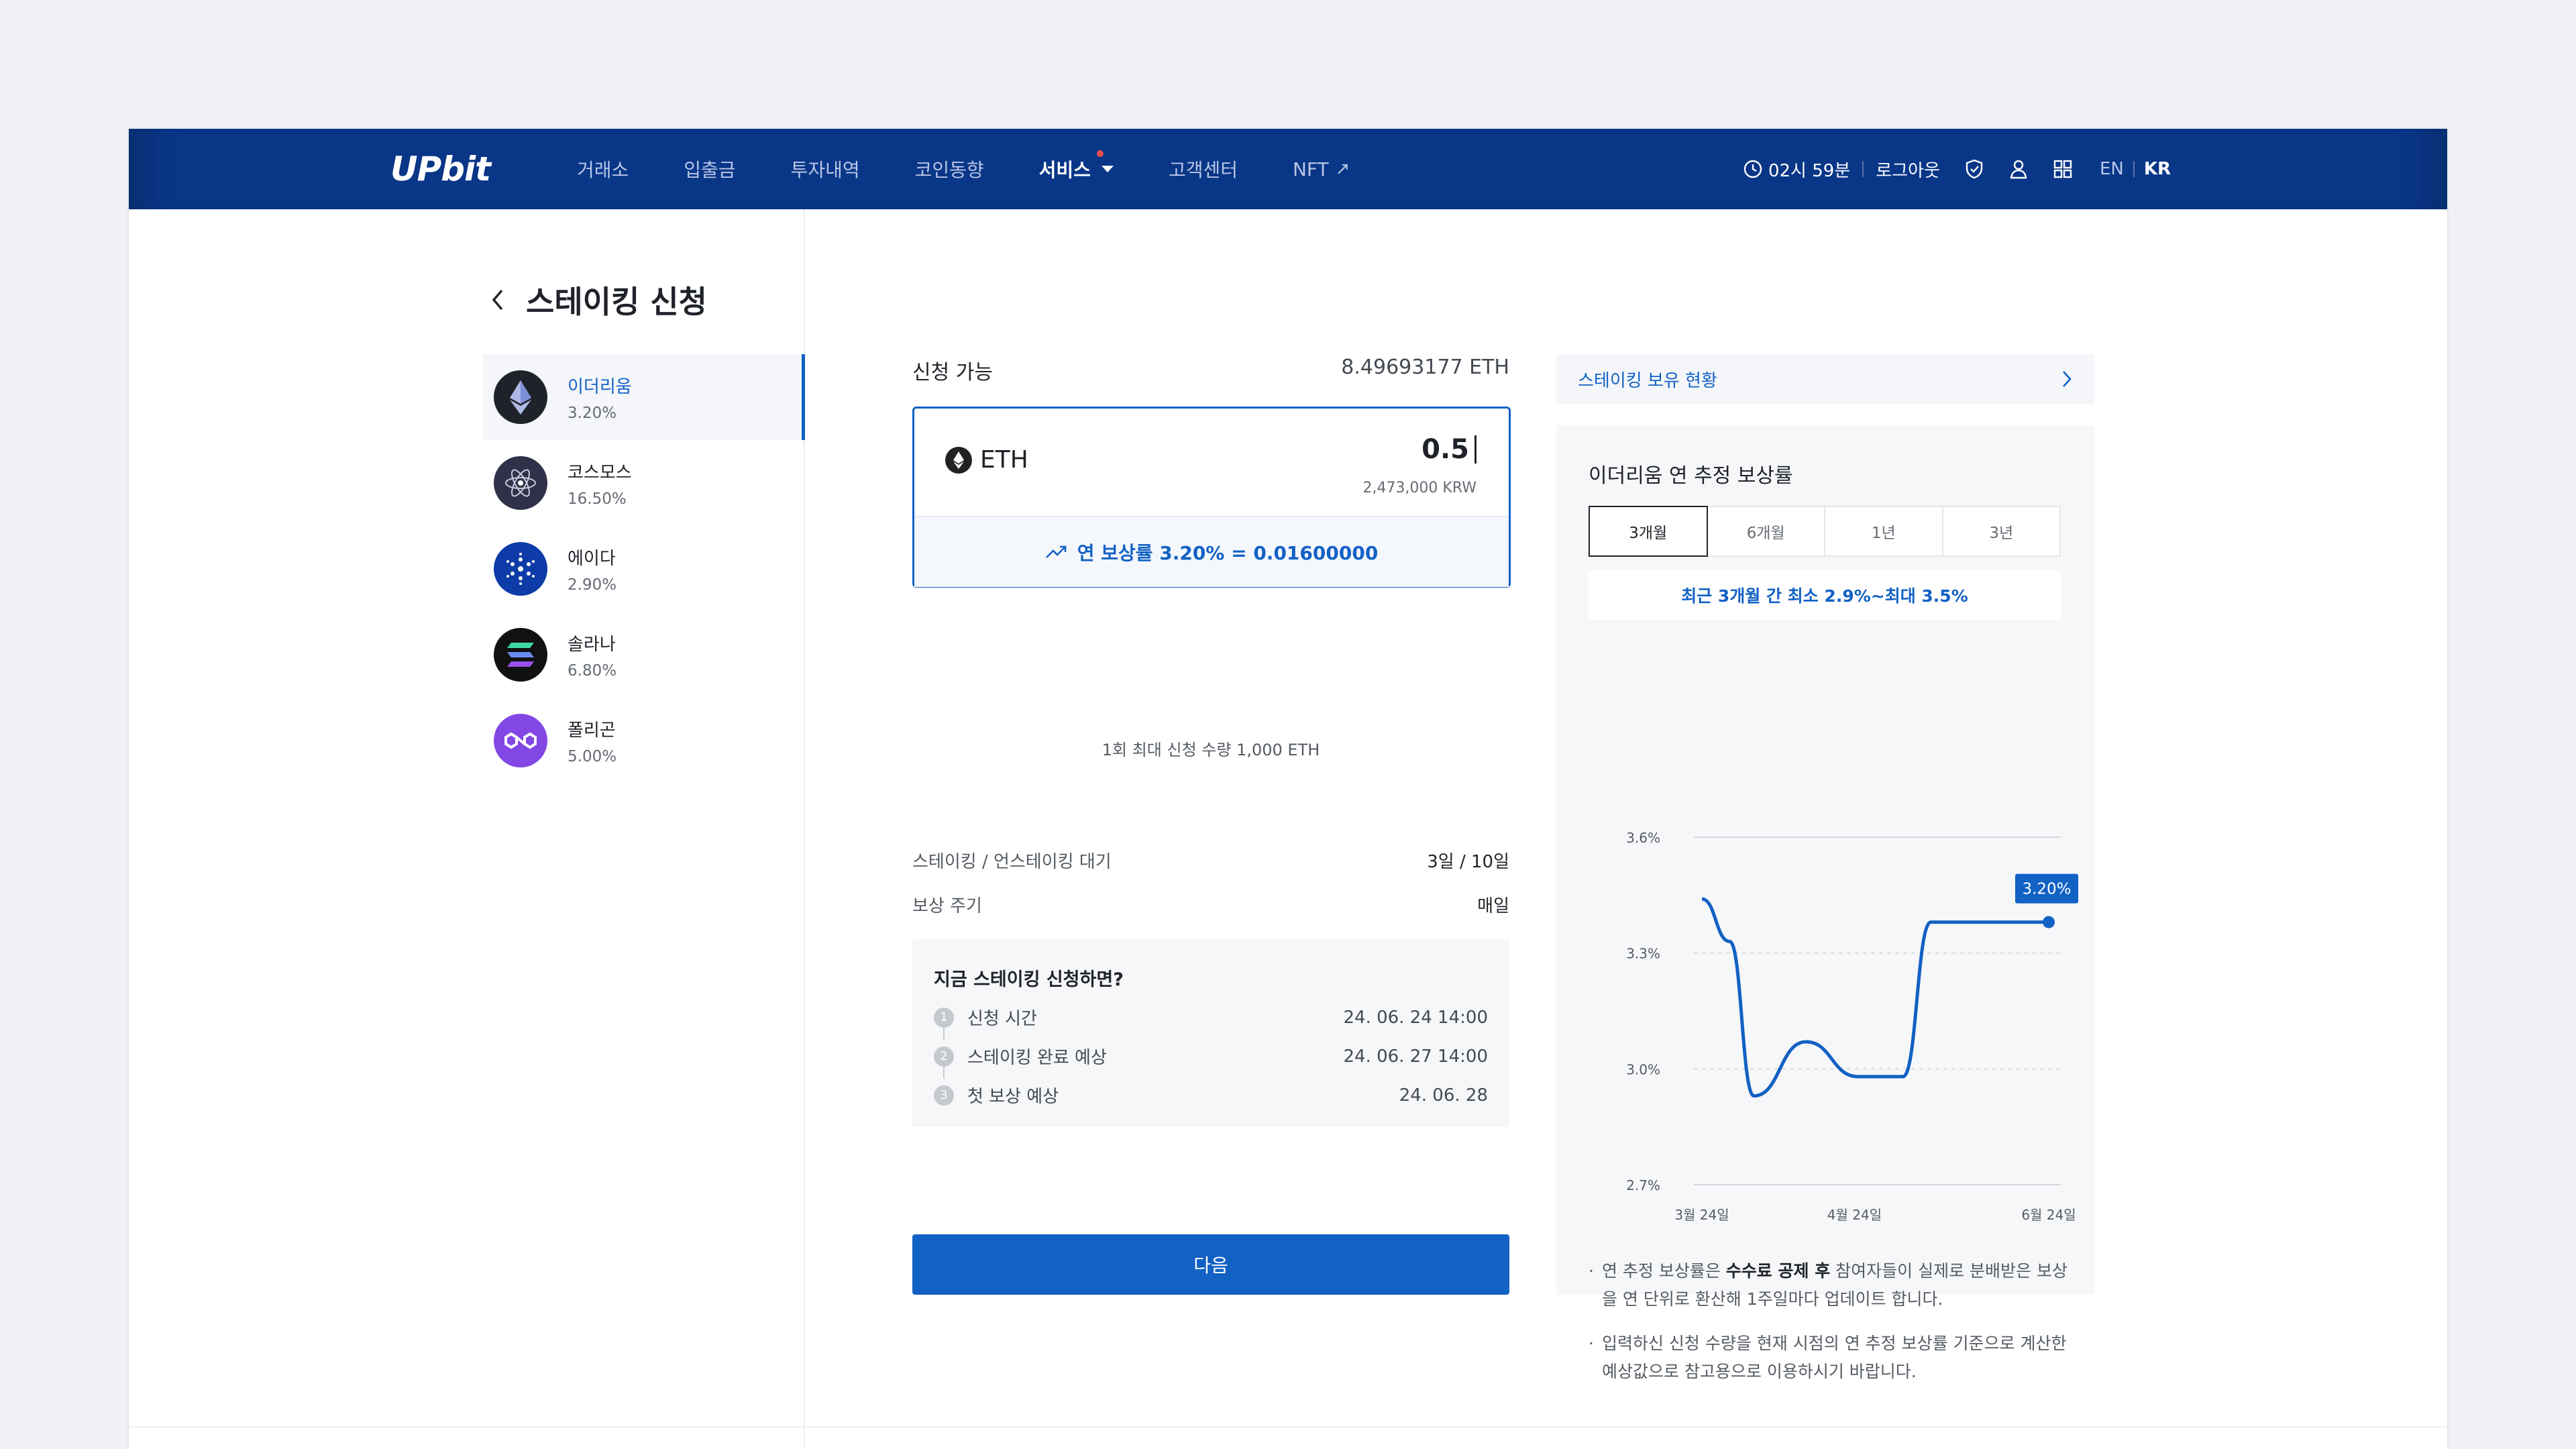 This screenshot has width=2576, height=1449. What do you see at coordinates (1449, 449) in the screenshot?
I see `amount-field: 0.5` at bounding box center [1449, 449].